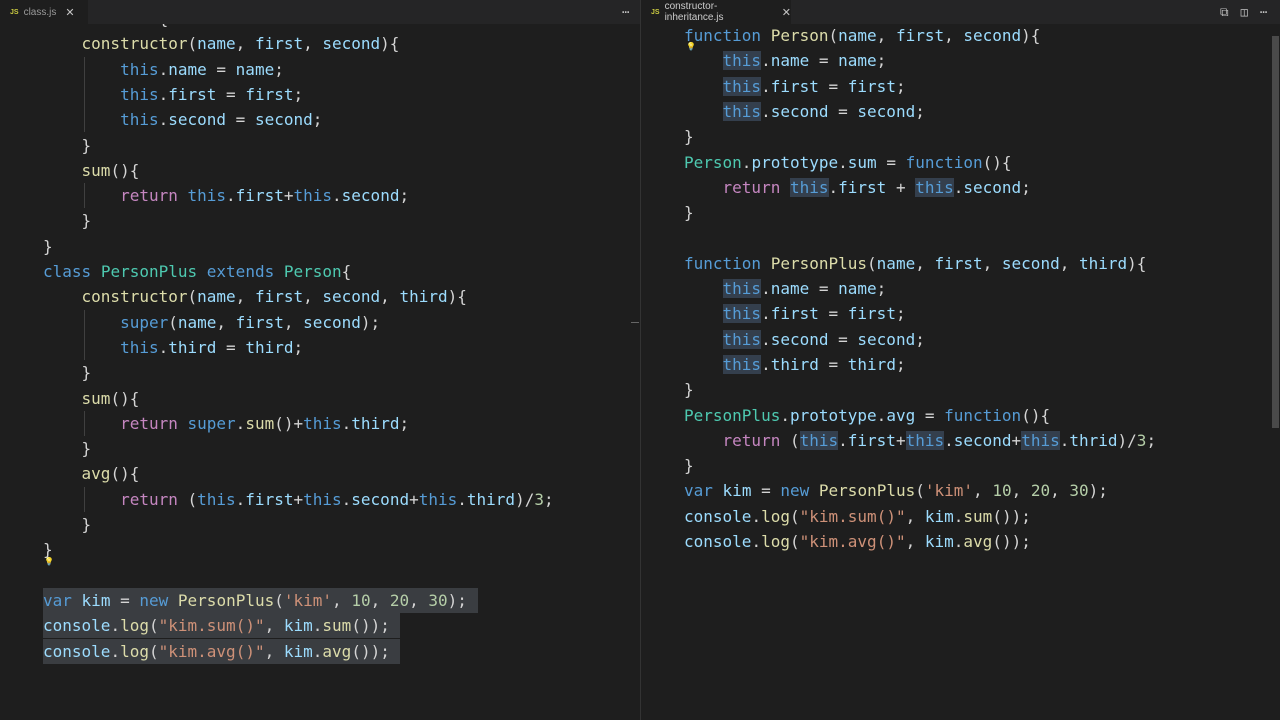 This screenshot has height=720, width=1280. Describe the element at coordinates (265, 423) in the screenshot. I see `code-line: return super.sum()+this.third;` at that location.